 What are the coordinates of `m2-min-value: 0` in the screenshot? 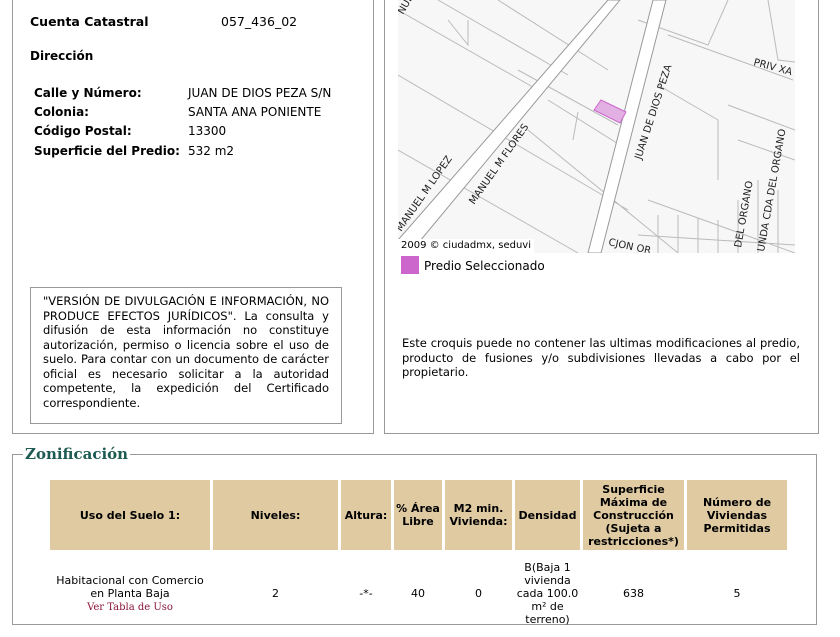 It's located at (478, 593).